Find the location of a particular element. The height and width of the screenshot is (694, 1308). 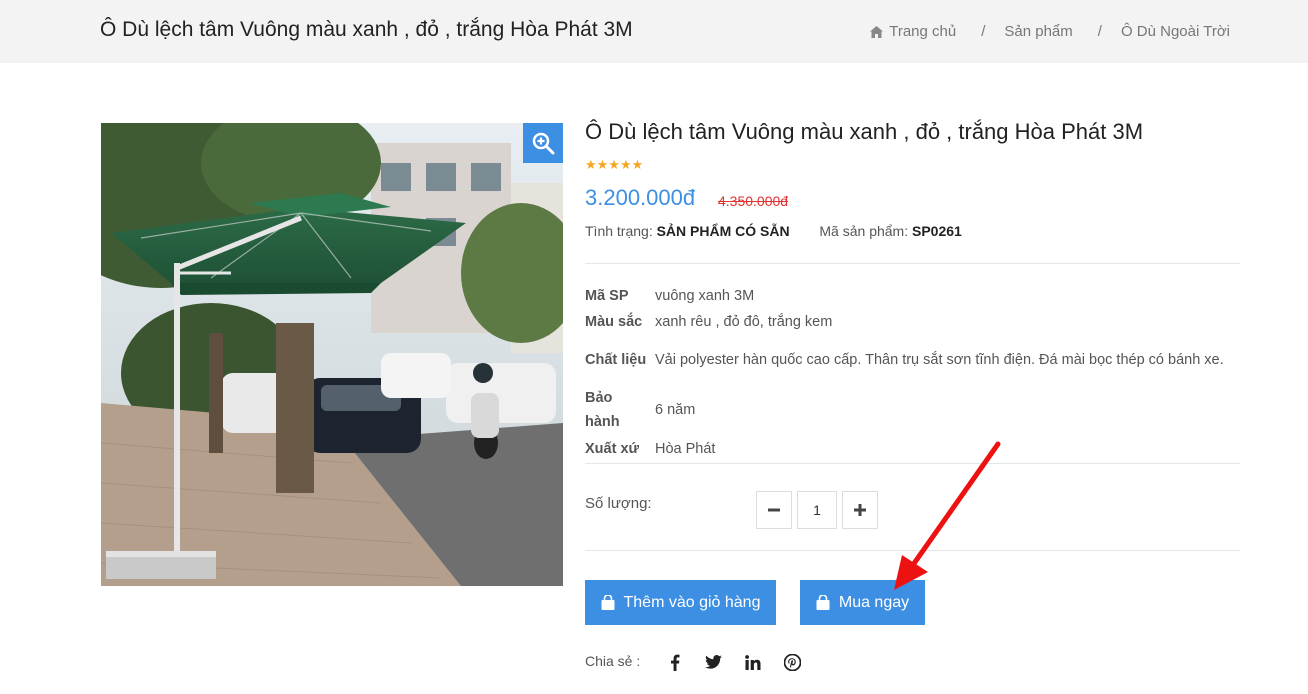

quantity-decrease-button is located at coordinates (774, 510).